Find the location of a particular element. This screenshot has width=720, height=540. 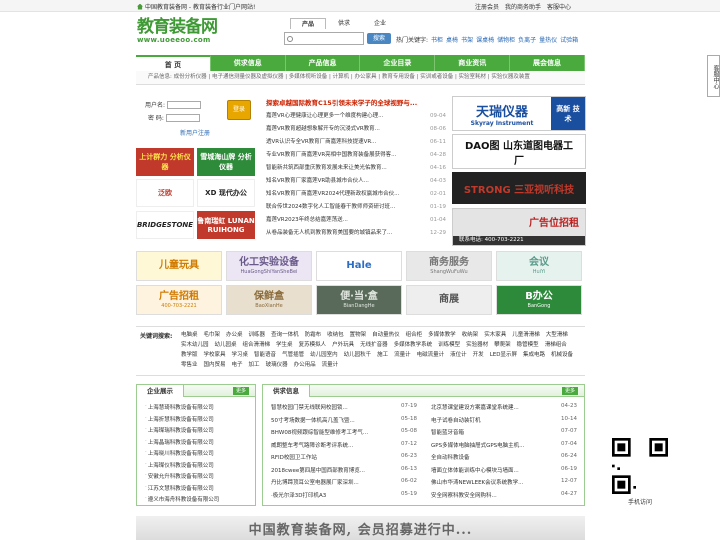

hot-keyword: 量热仪 is located at coordinates (548, 39).